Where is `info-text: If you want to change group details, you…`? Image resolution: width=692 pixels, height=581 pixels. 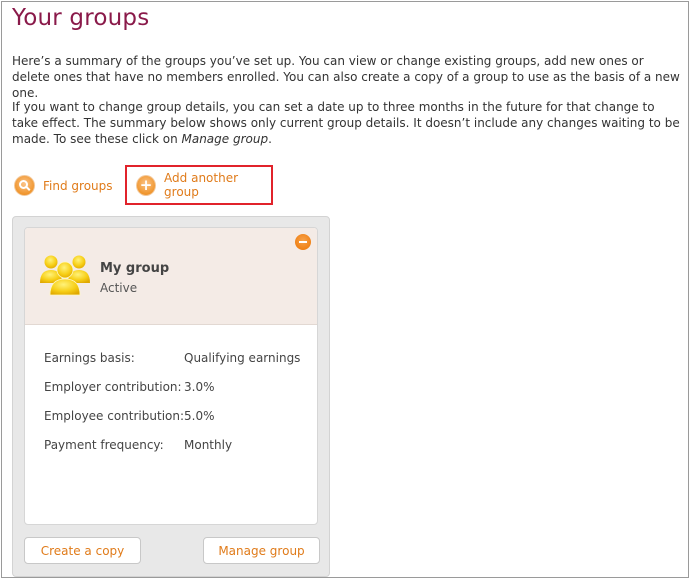 info-text: If you want to change group details, you… is located at coordinates (346, 123).